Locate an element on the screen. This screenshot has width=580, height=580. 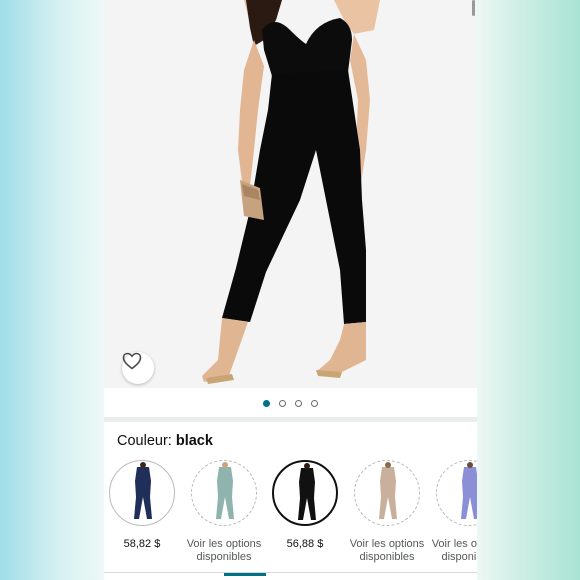
swatch-sage: Voir les options disponibles is located at coordinates (224, 512).